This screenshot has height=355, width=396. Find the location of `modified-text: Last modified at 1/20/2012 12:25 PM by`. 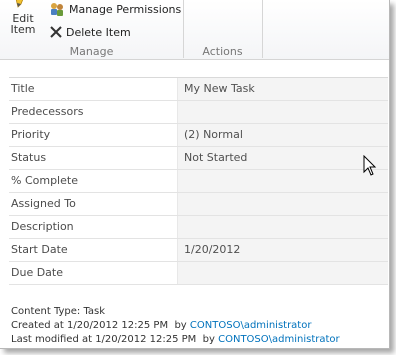

modified-text: Last modified at 1/20/2012 12:25 PM by is located at coordinates (115, 339).